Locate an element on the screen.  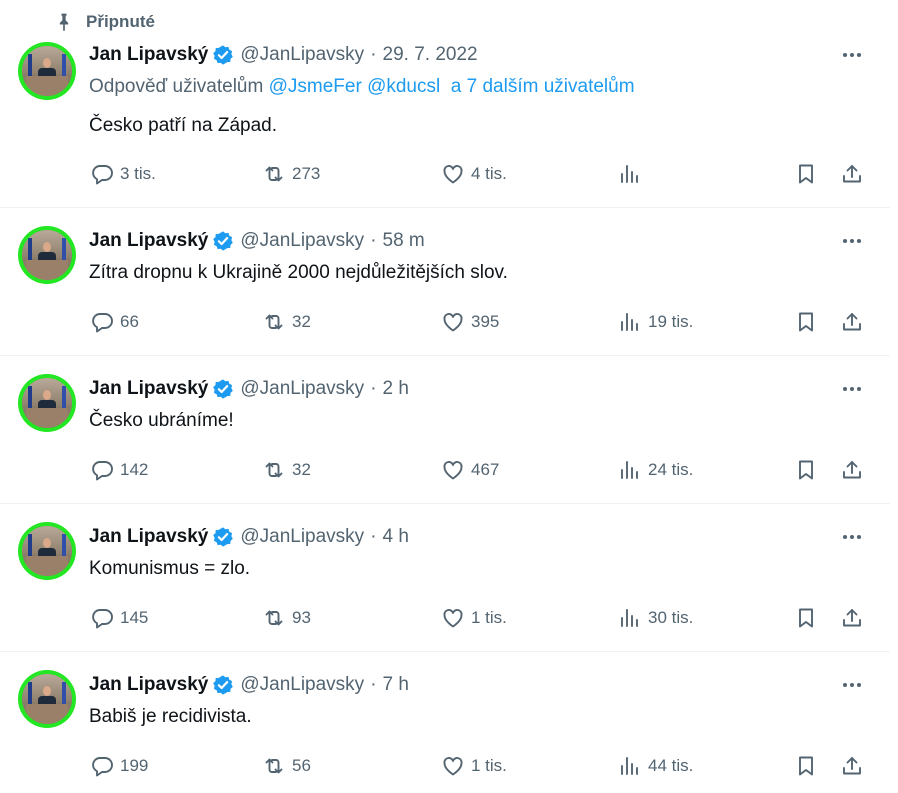
like-button: 395 is located at coordinates (470, 322).